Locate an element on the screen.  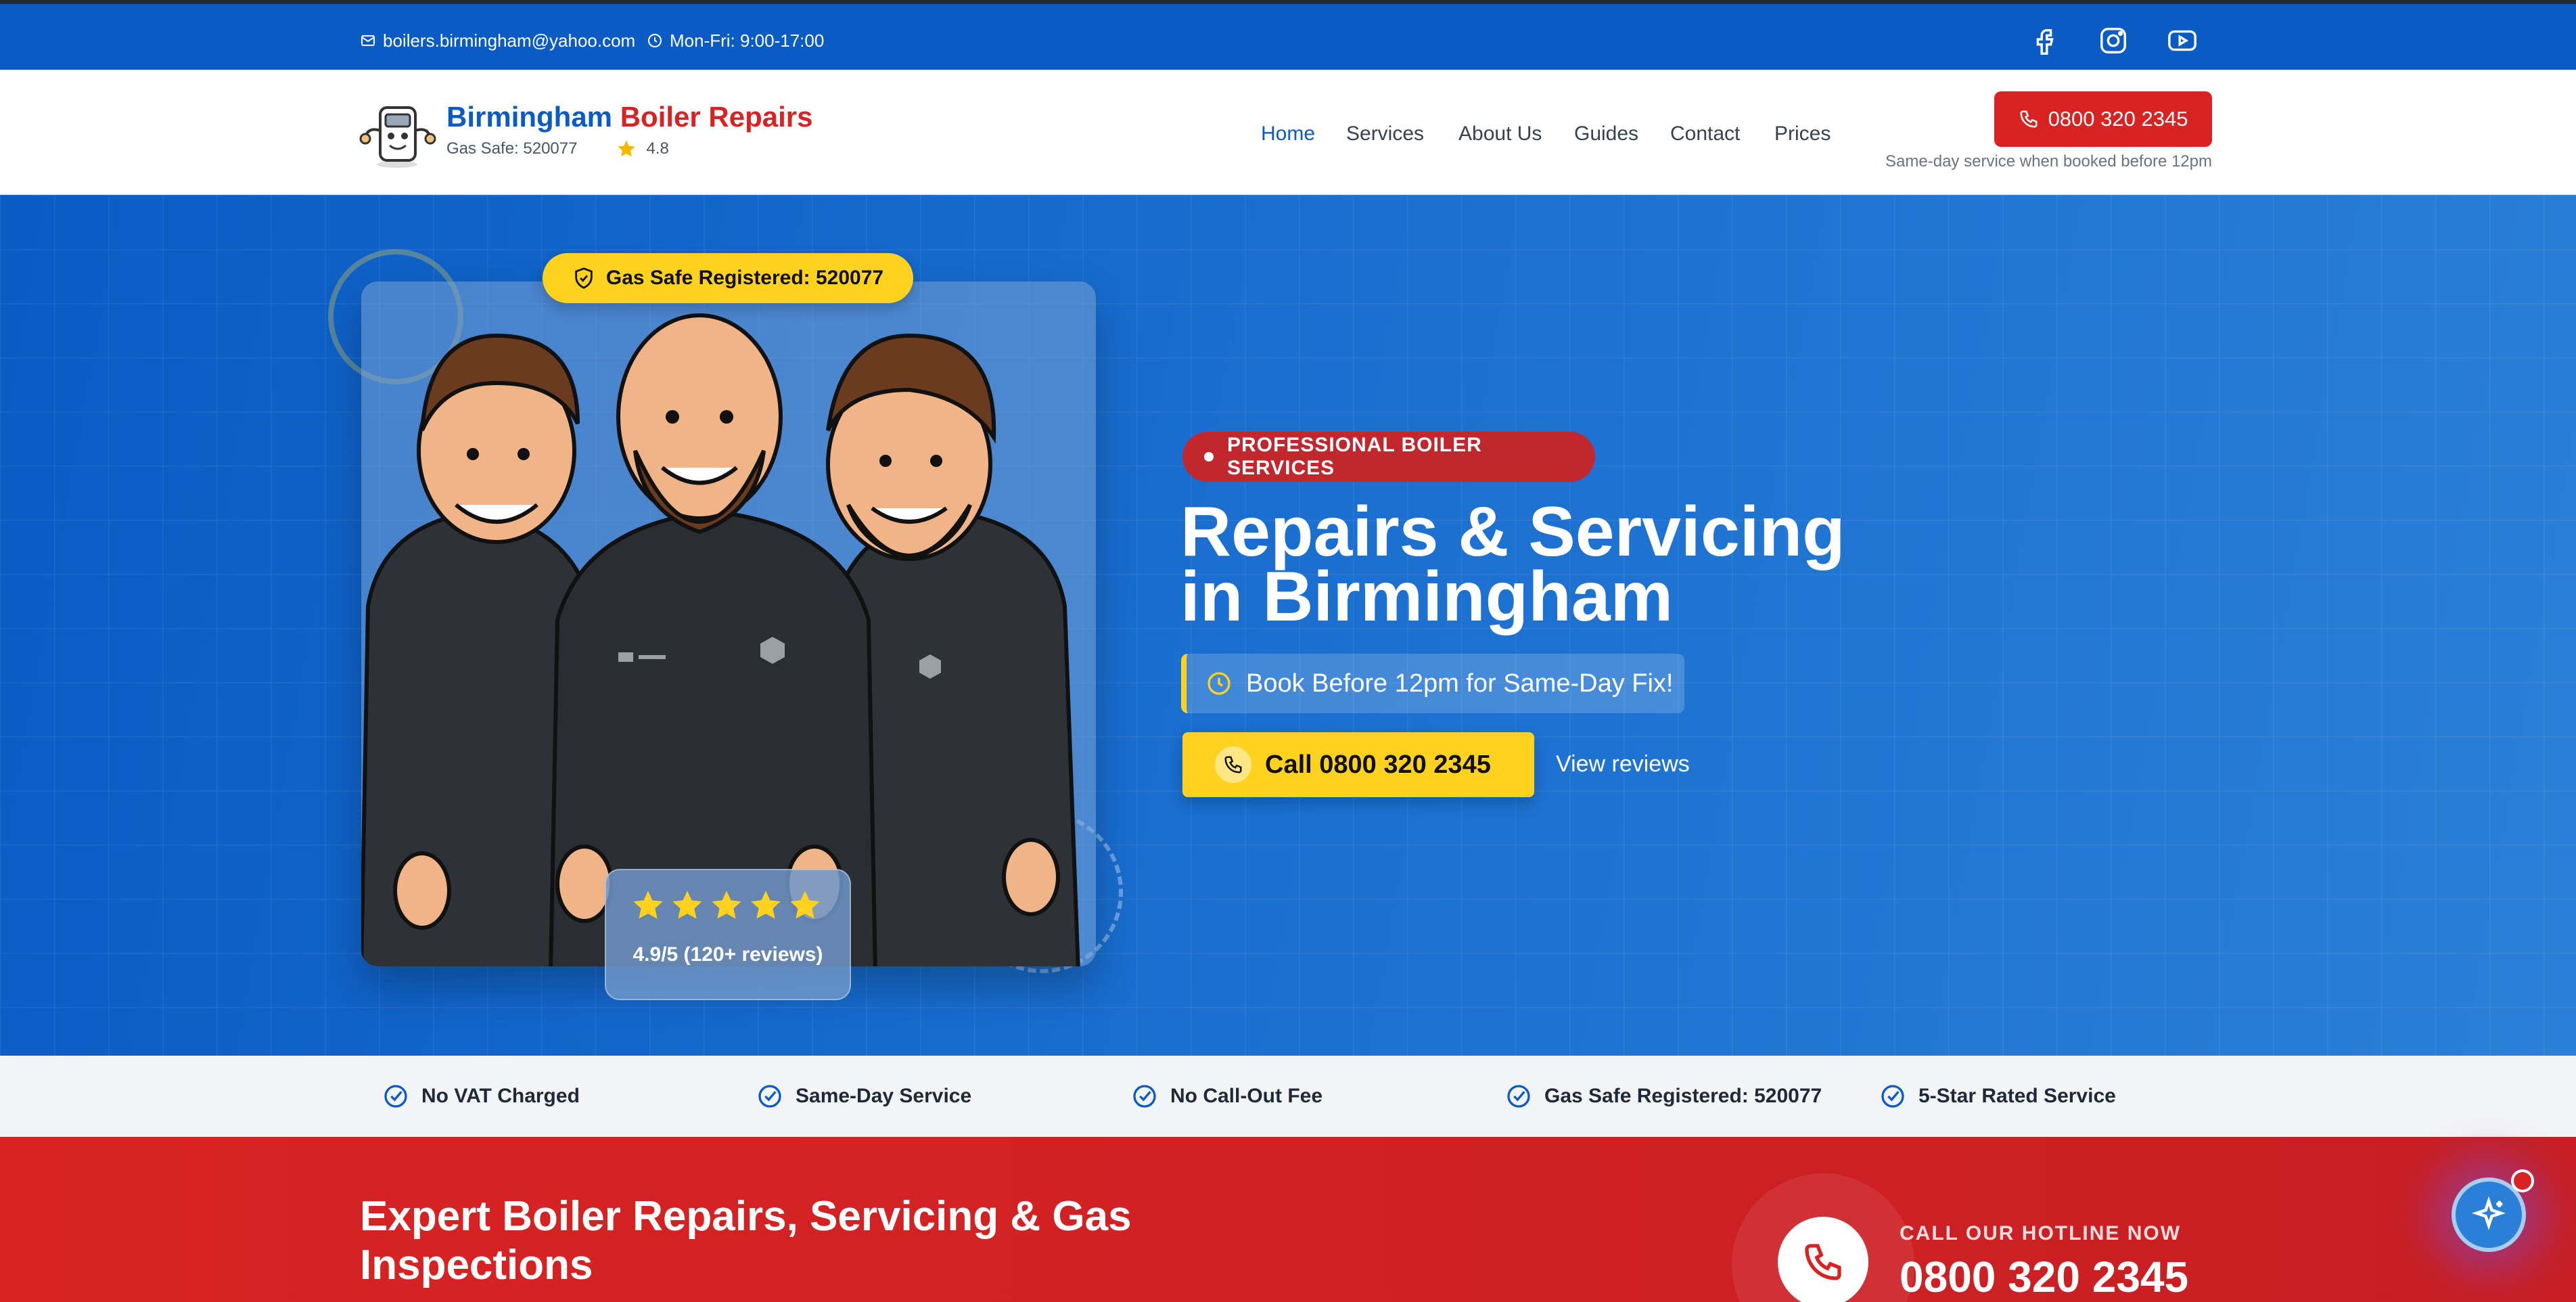
youtube-icon is located at coordinates (2182, 40).